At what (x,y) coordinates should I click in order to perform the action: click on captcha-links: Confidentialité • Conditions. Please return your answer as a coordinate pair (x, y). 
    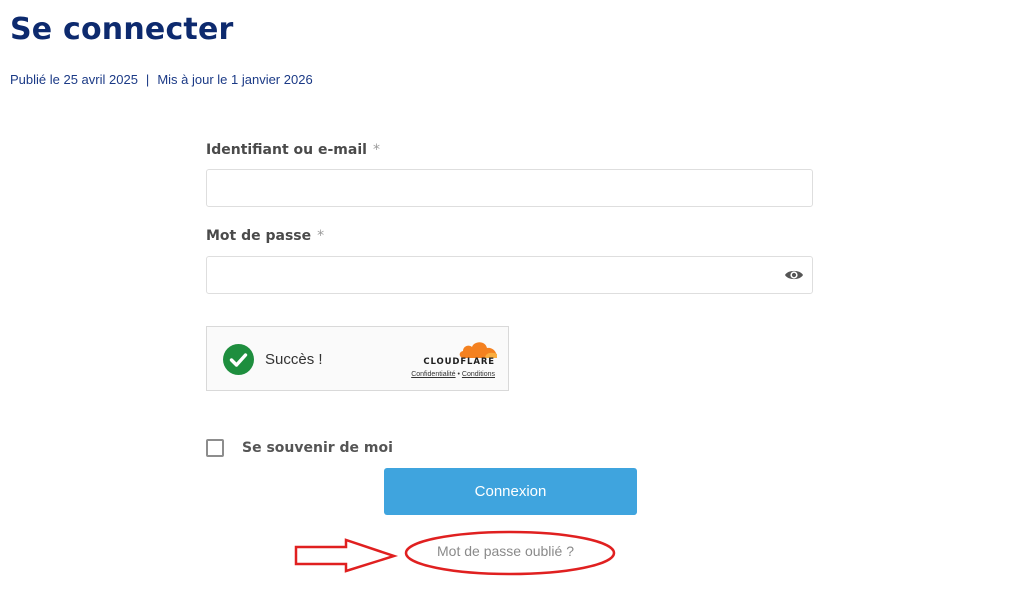
    Looking at the image, I should click on (444, 374).